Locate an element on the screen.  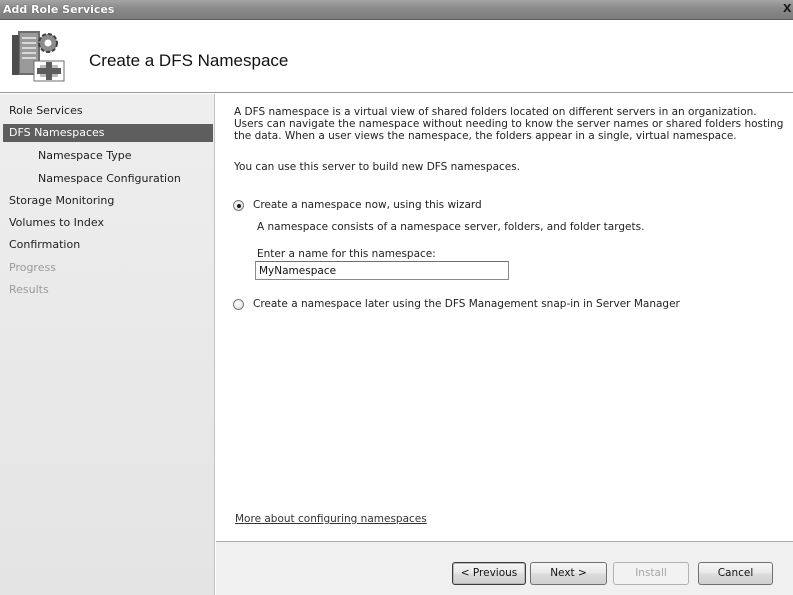
sidebar-item-dfs-namespaces: DFS Namespaces is located at coordinates (108, 133).